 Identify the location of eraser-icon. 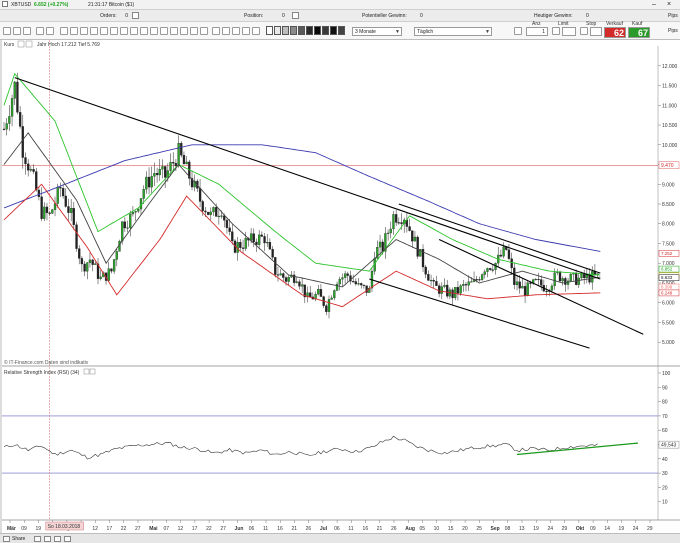
(236, 31).